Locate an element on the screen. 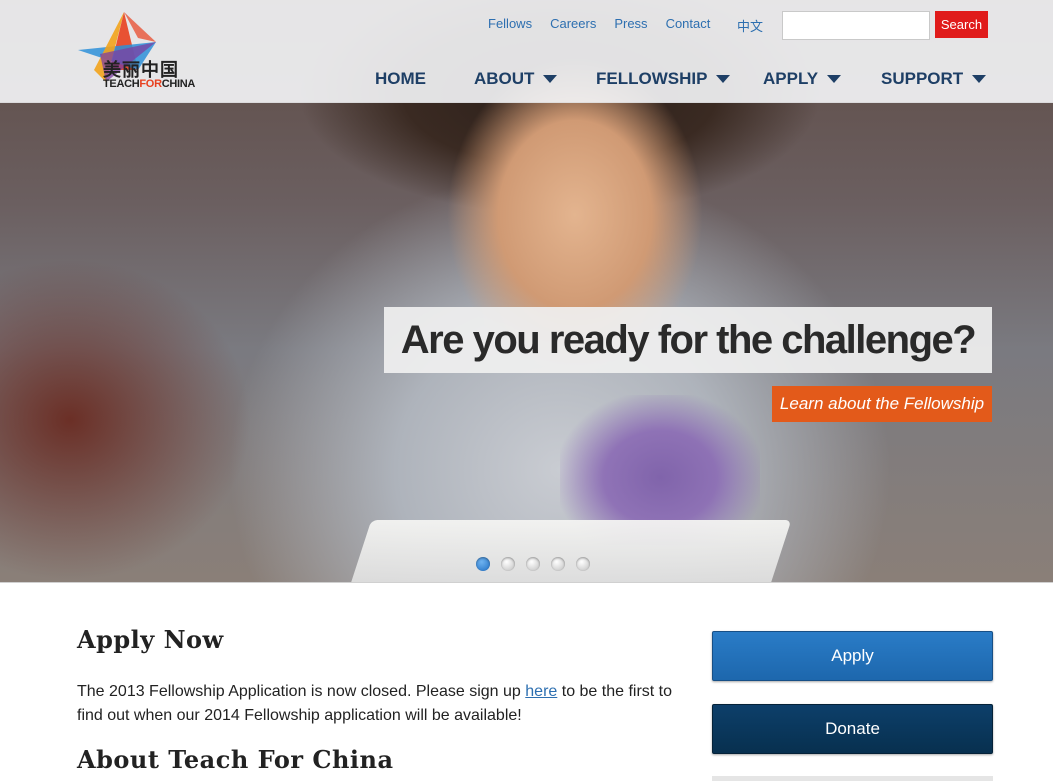 This screenshot has width=1053, height=781. nav-item-about: ABOUT is located at coordinates (516, 79).